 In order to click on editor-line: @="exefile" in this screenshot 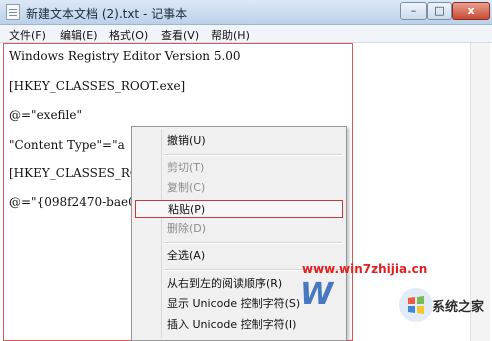, I will do `click(46, 115)`.